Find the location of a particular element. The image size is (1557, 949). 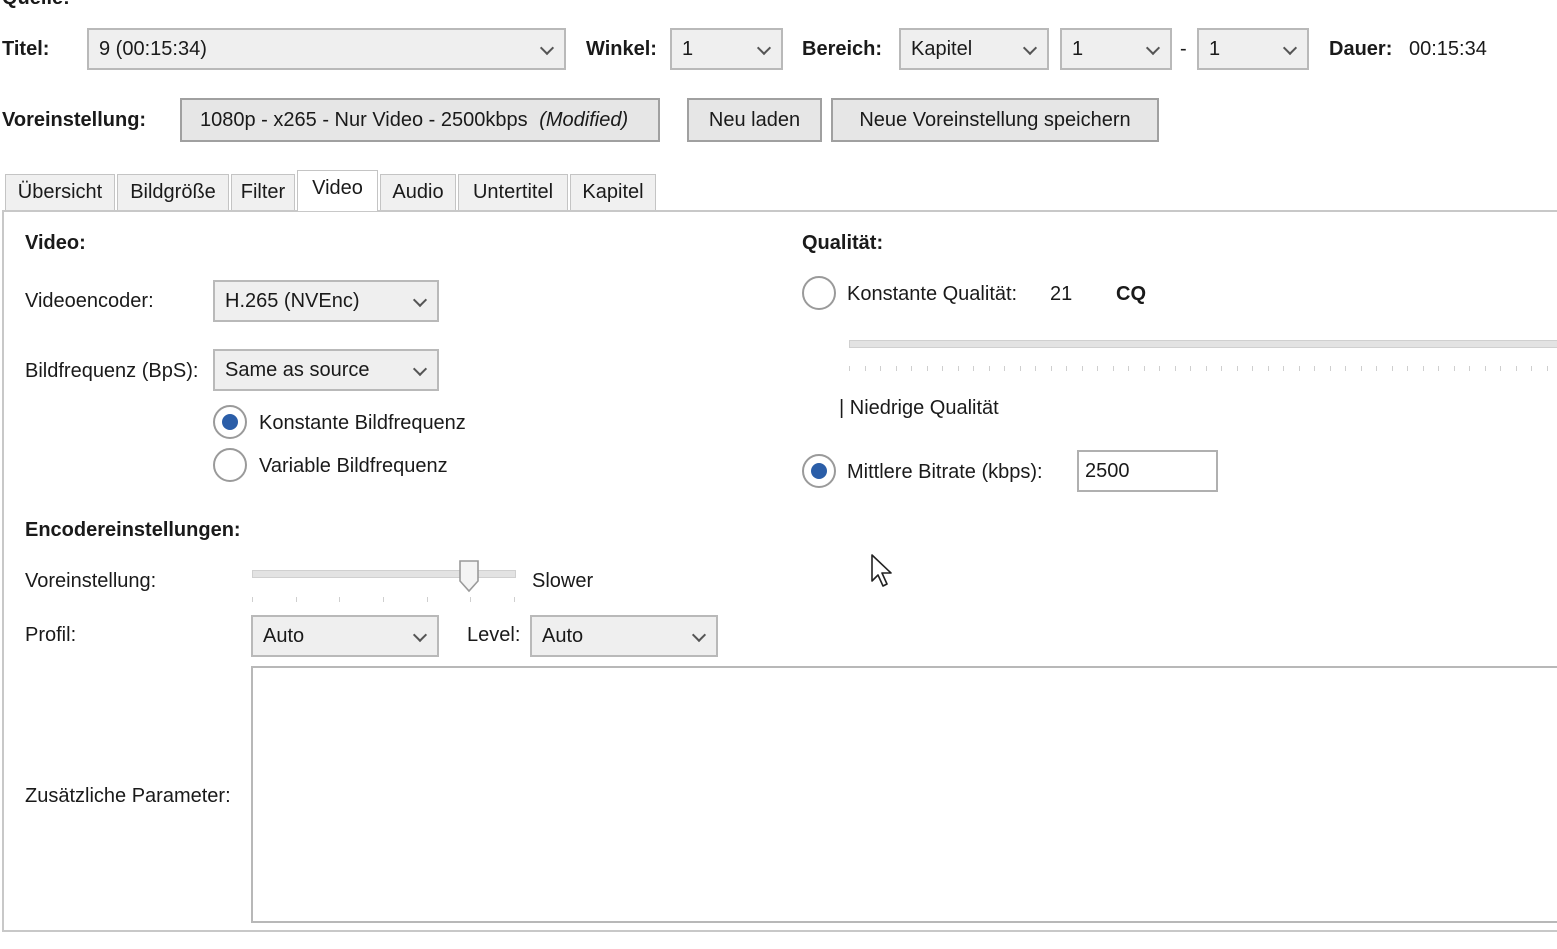

profile-dropdown: Auto is located at coordinates (345, 636).